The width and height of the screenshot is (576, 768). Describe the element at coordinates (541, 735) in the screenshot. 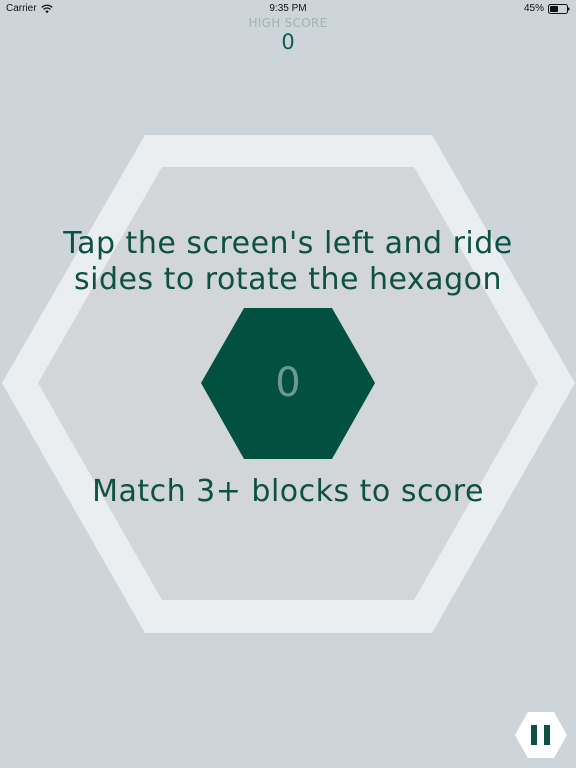

I see `pause-button` at that location.